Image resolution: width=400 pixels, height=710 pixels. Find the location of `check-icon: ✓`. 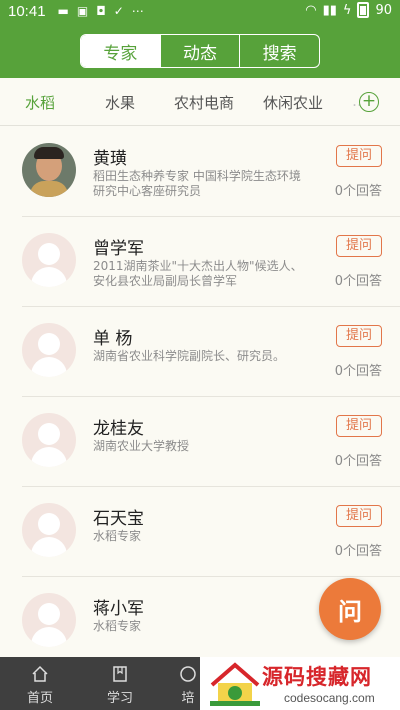

check-icon: ✓ is located at coordinates (118, 11).